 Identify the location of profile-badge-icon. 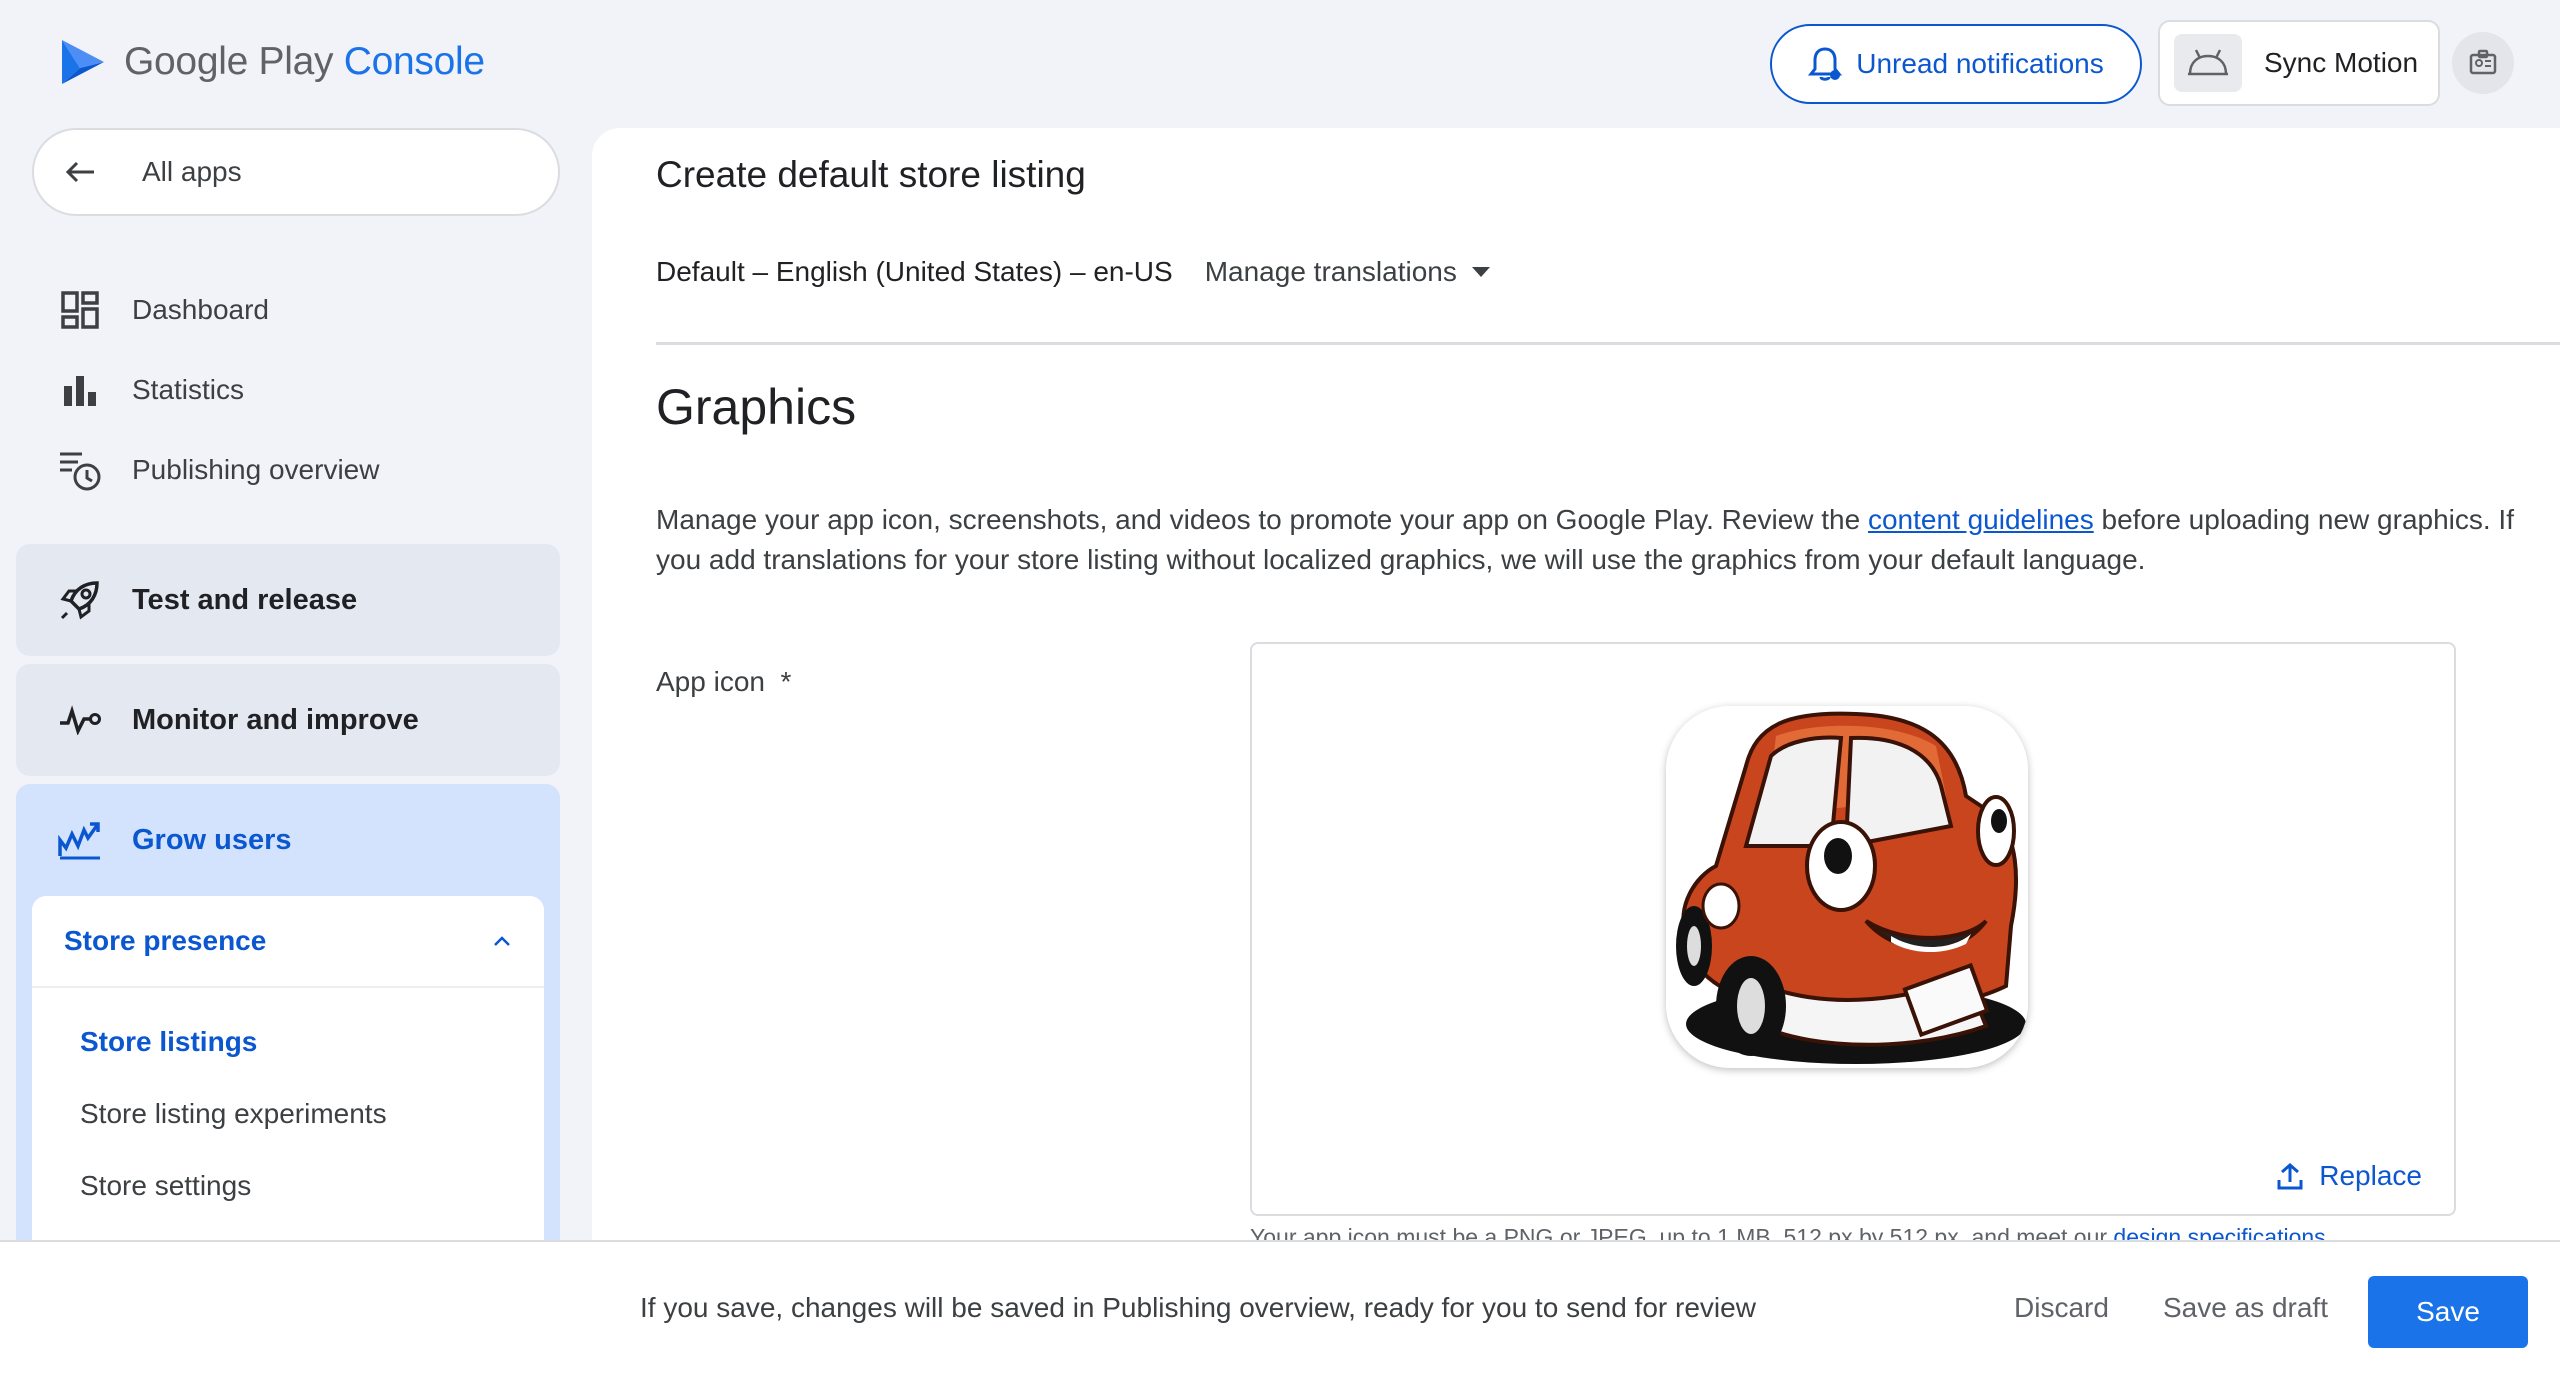
(2483, 63).